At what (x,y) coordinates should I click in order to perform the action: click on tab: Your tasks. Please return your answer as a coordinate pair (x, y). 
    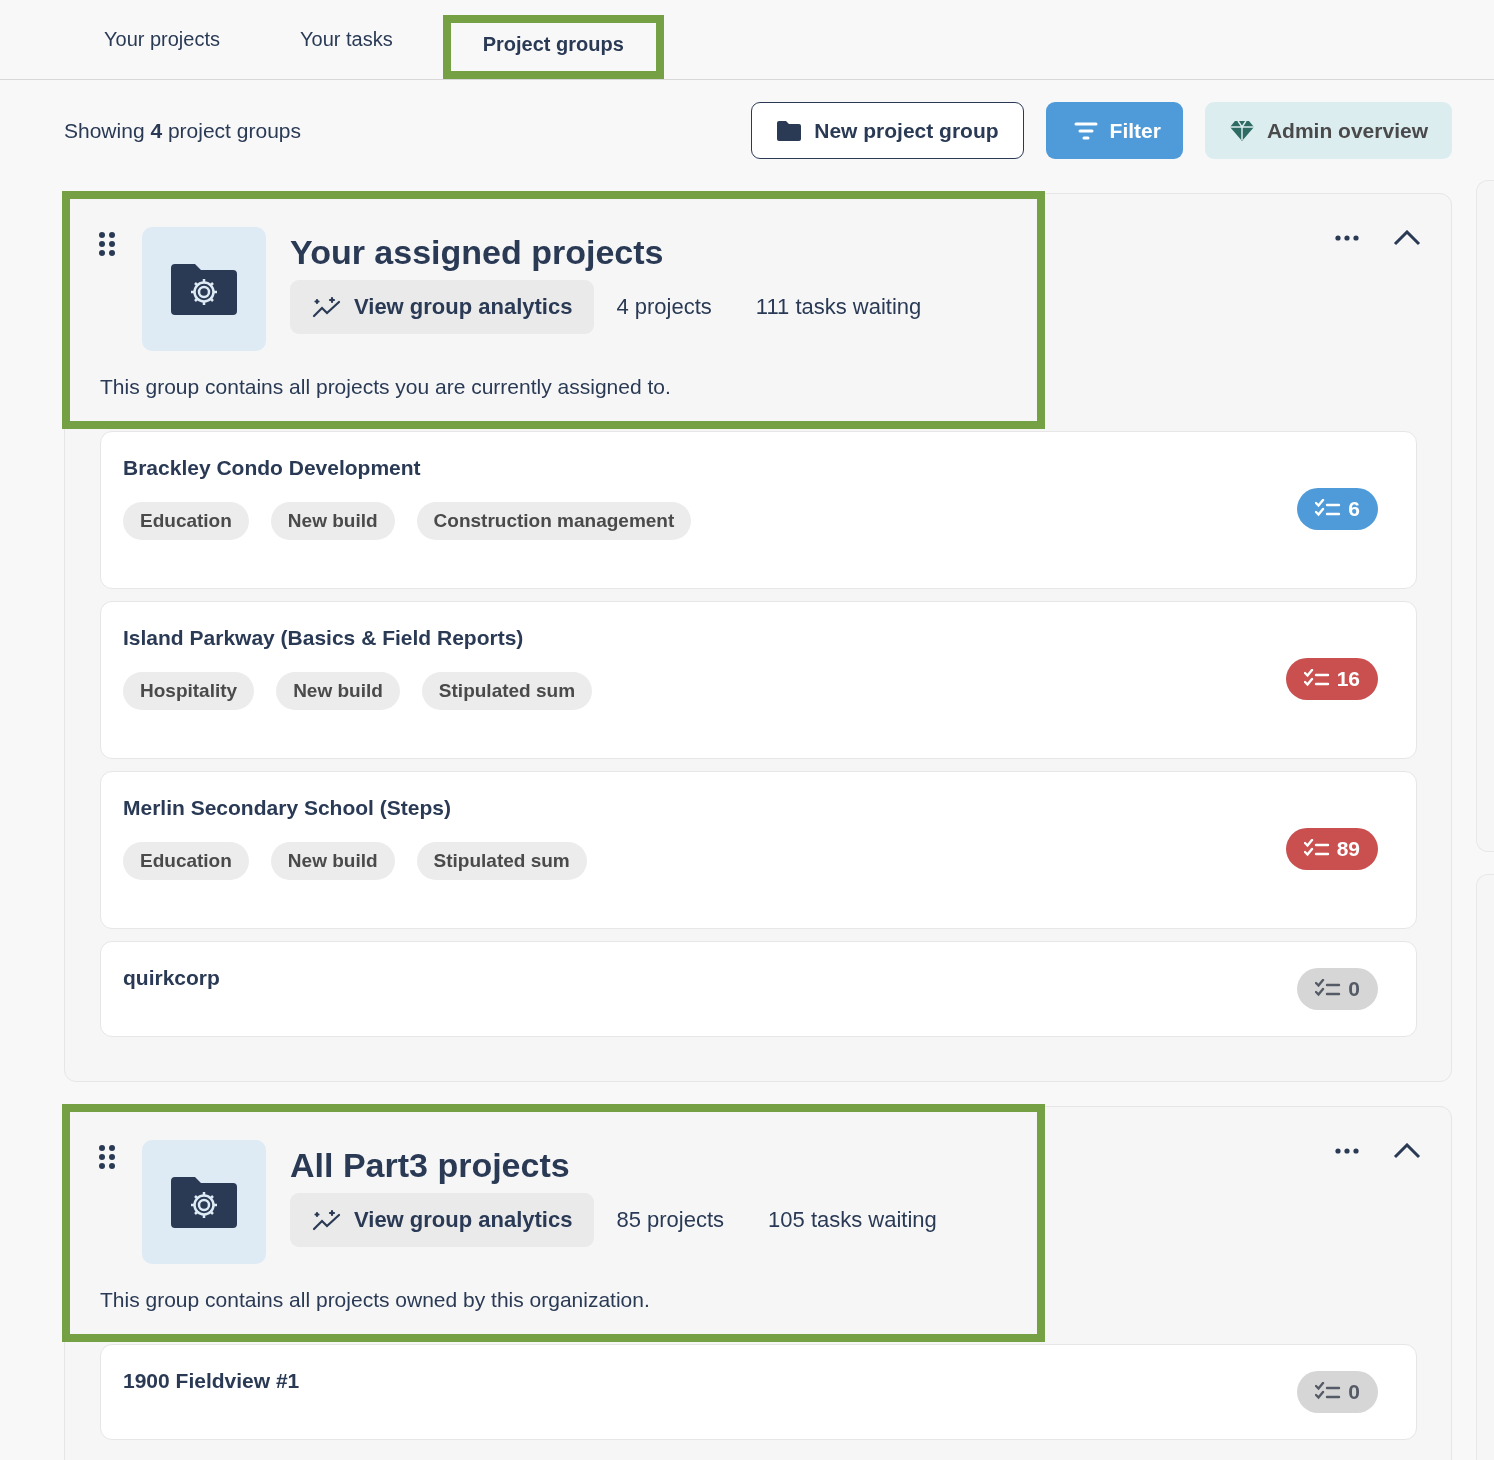
    Looking at the image, I should click on (346, 39).